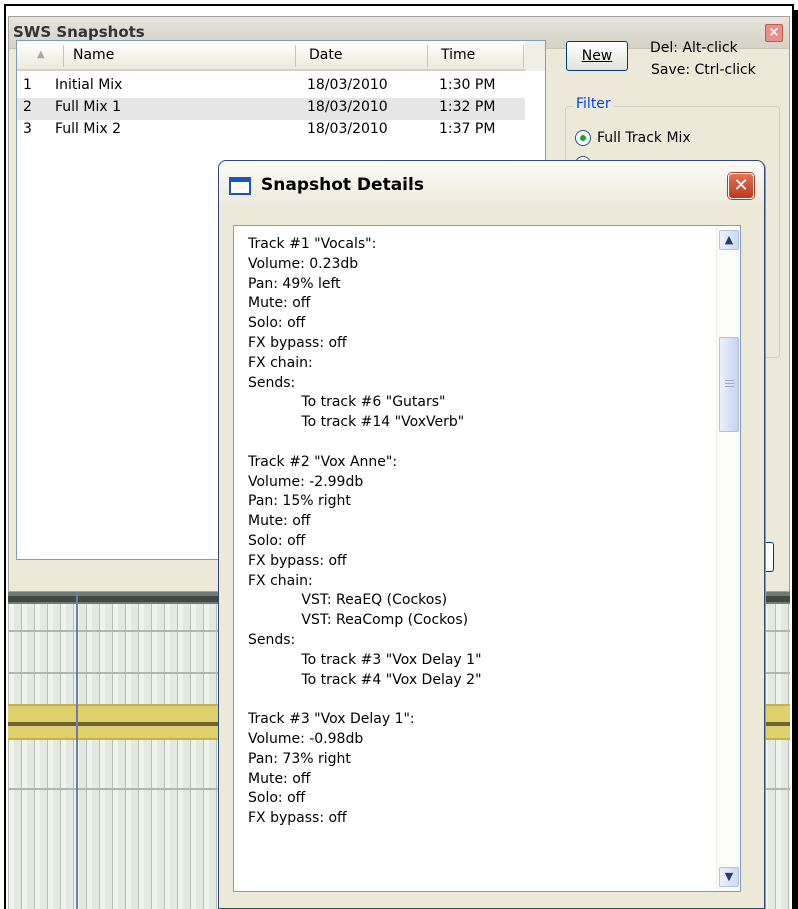 This screenshot has width=798, height=909. I want to click on column-name-header: Name, so click(93, 55).